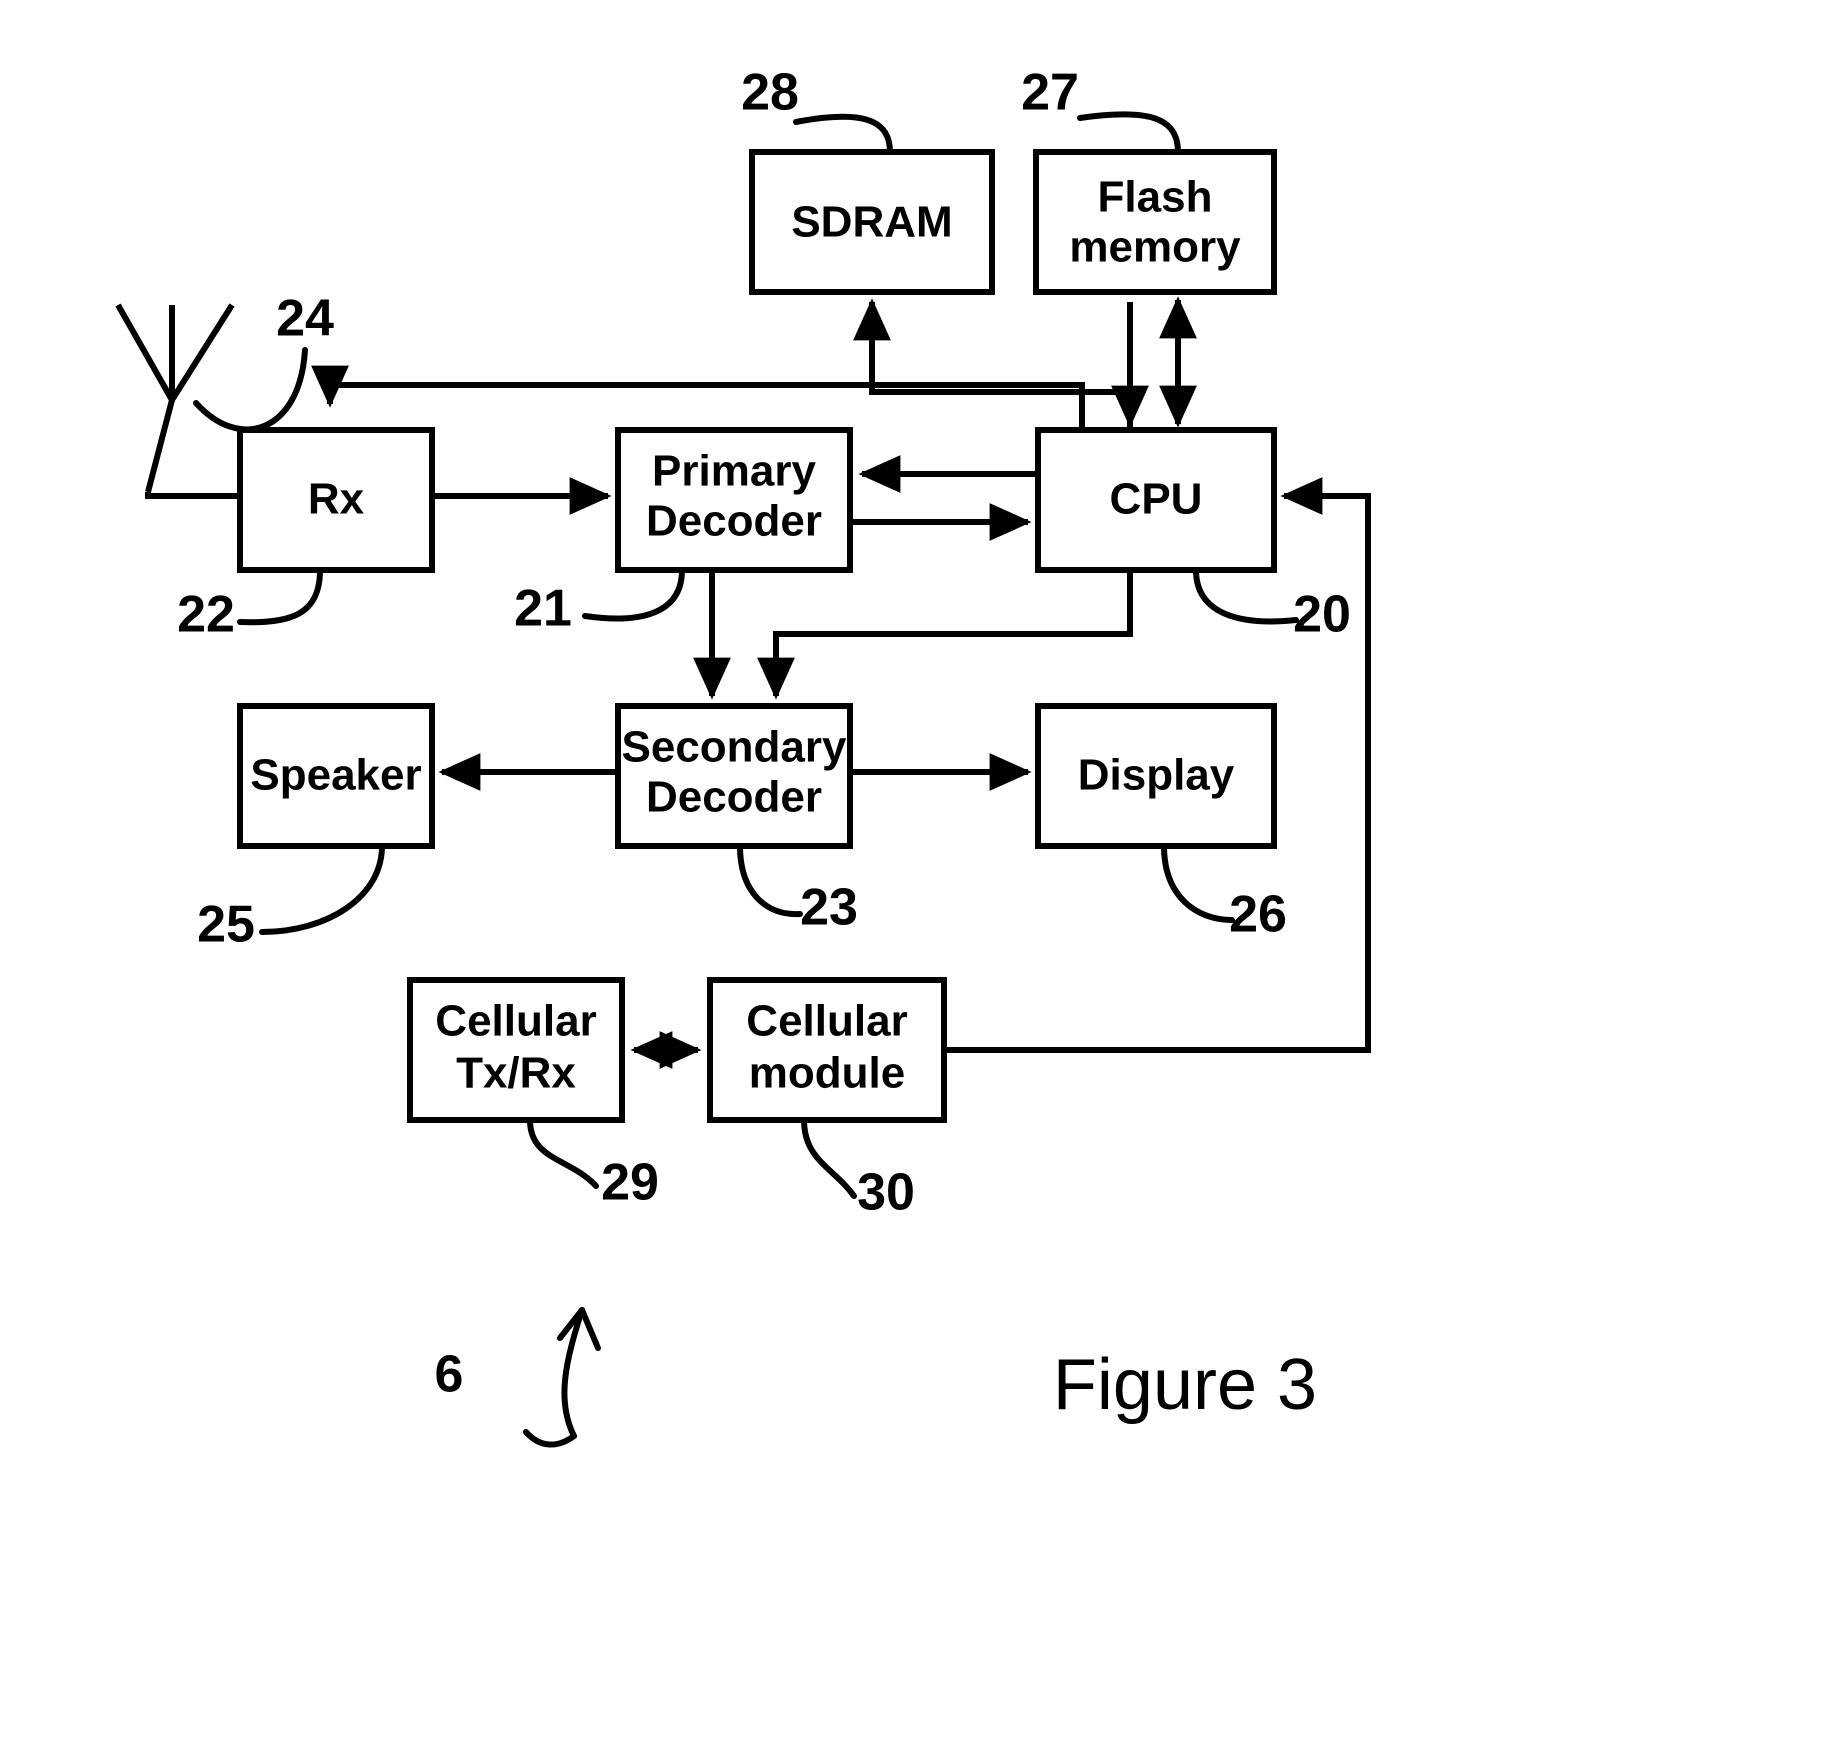 This screenshot has width=1829, height=1750. What do you see at coordinates (1155, 247) in the screenshot?
I see `block-label-flash-memory-line2: memory` at bounding box center [1155, 247].